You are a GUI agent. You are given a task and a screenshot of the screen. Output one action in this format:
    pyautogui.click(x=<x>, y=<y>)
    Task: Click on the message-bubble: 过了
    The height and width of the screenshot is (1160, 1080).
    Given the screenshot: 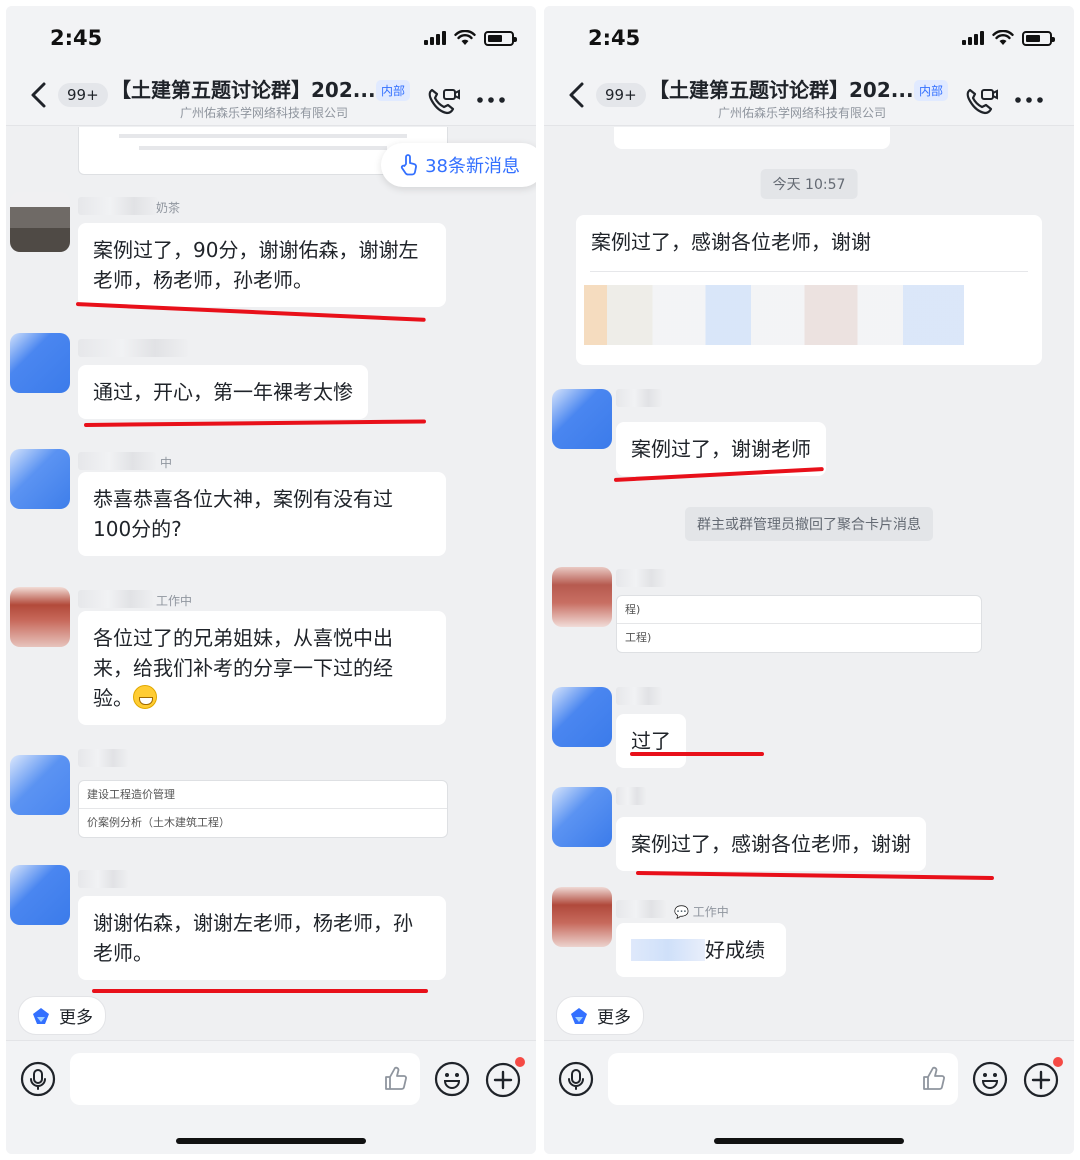 What is the action you would take?
    pyautogui.click(x=651, y=741)
    